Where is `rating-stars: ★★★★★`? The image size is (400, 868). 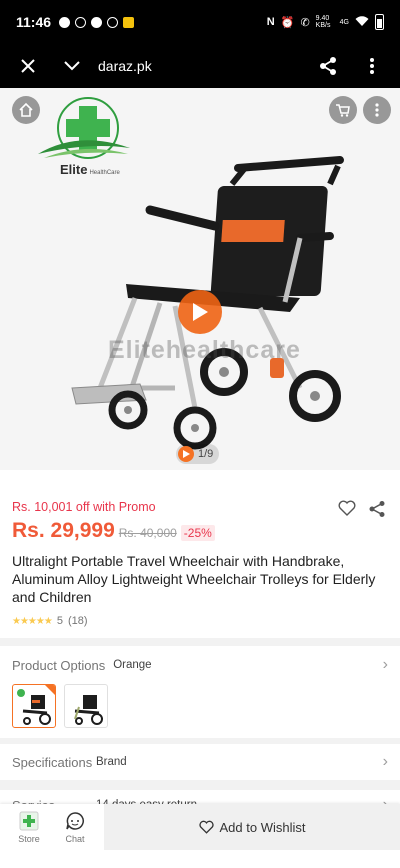 rating-stars: ★★★★★ is located at coordinates (32, 621).